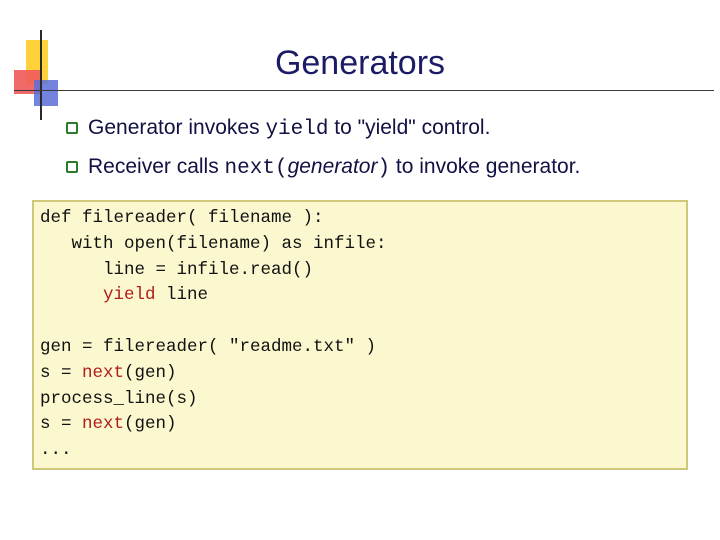  Describe the element at coordinates (360, 63) in the screenshot. I see `slide-title: Generators` at that location.